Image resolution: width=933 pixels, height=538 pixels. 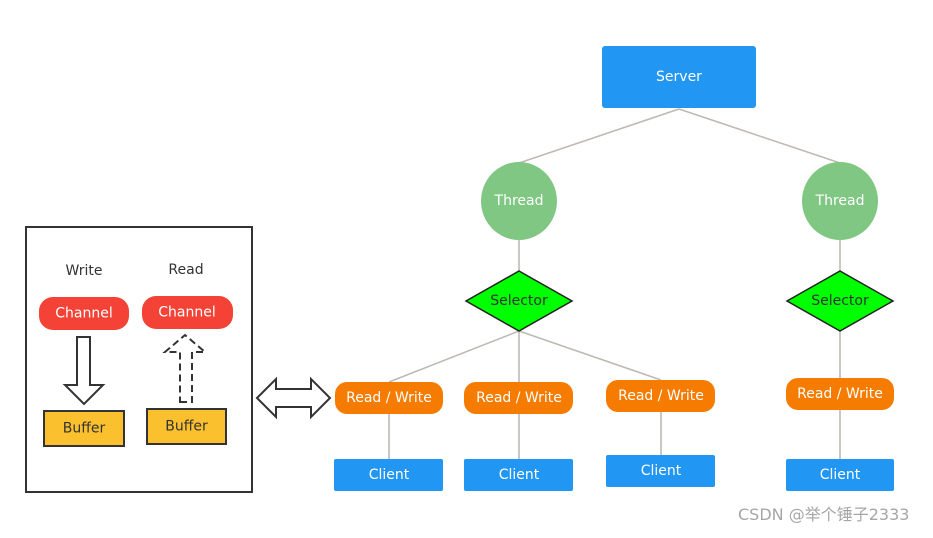 I want to click on edge-server-thread2, so click(x=759, y=136).